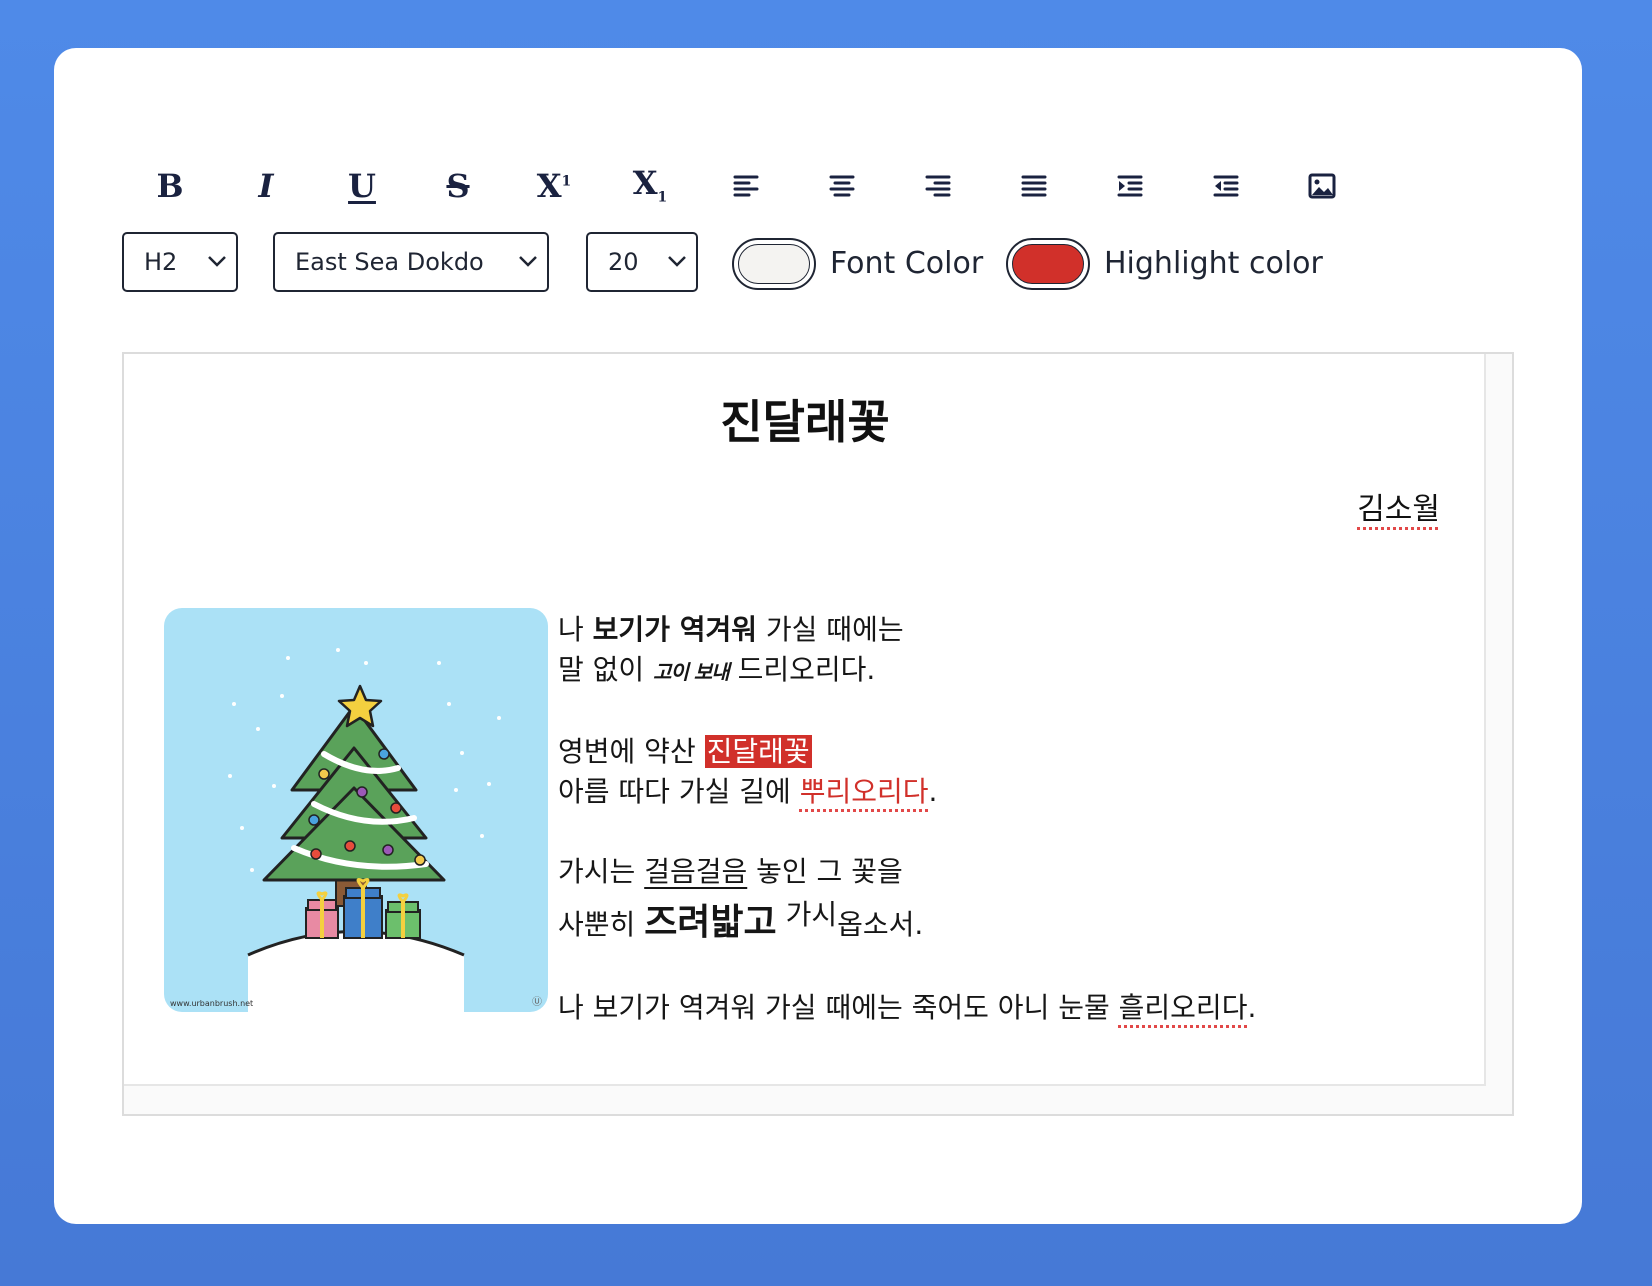  I want to click on poem-line: 아름 따다 가실 길에 뿌리오리다., so click(748, 791).